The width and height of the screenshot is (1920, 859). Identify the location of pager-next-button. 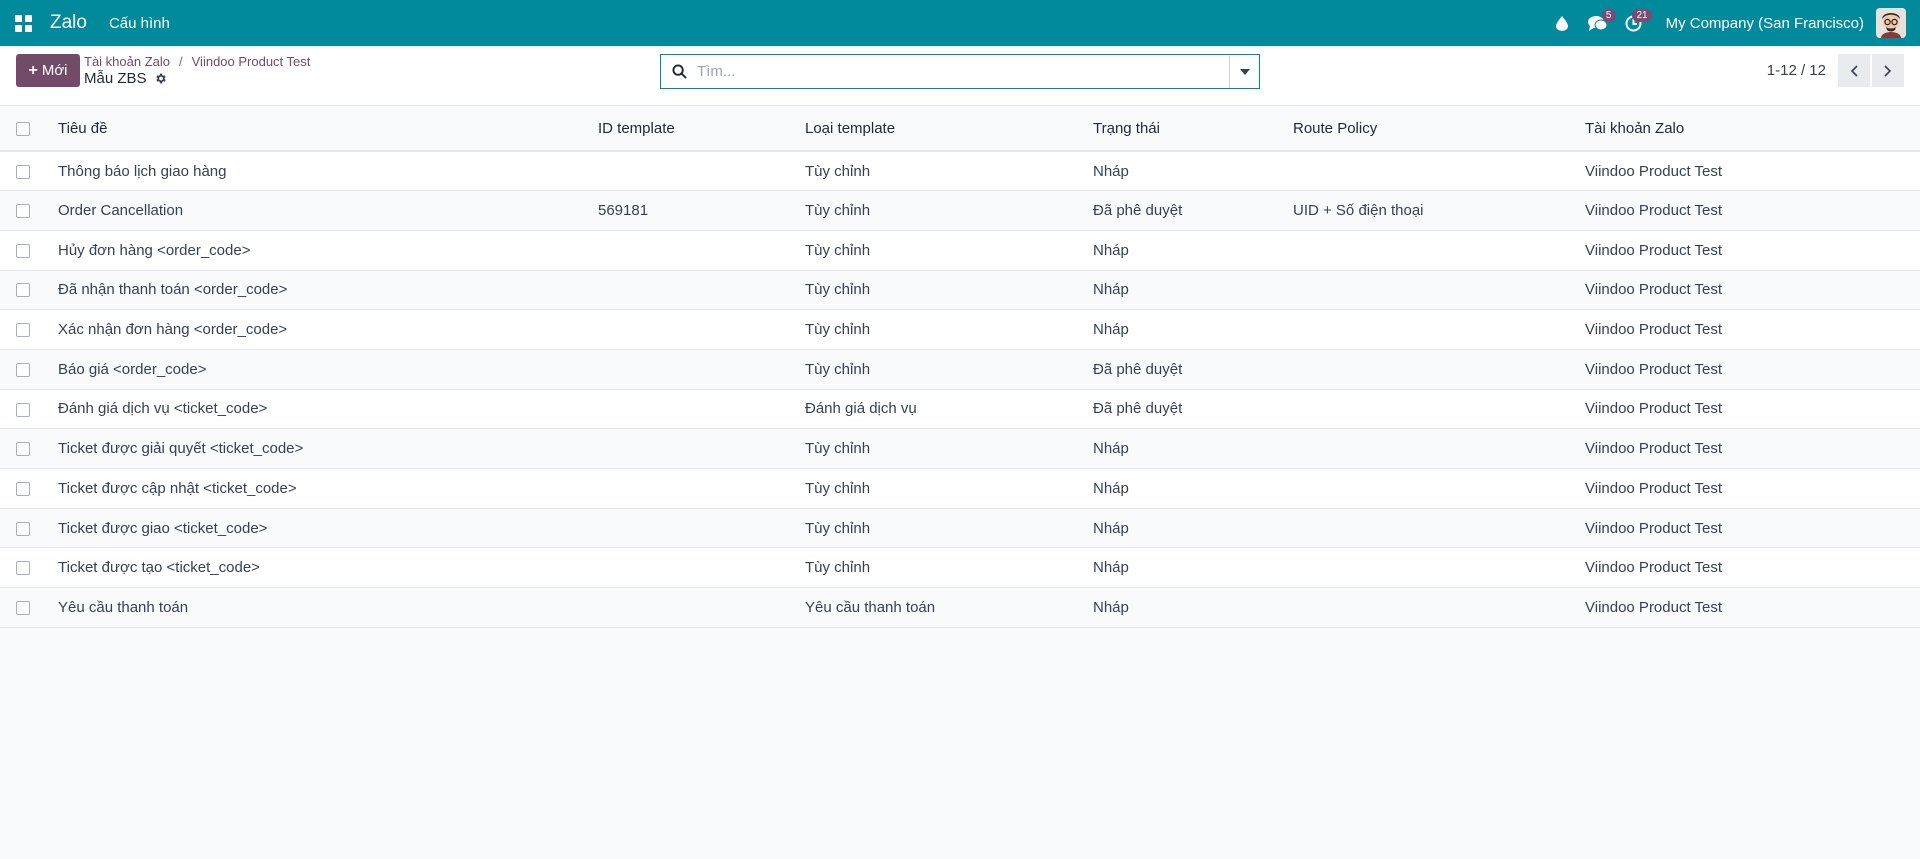
(1888, 70).